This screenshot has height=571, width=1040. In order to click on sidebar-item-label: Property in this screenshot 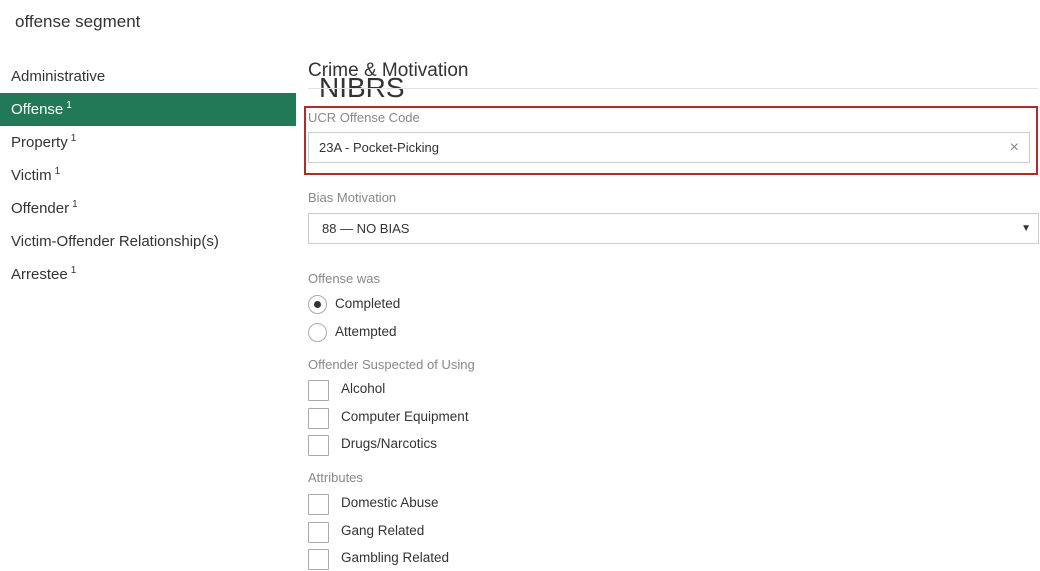, I will do `click(39, 142)`.